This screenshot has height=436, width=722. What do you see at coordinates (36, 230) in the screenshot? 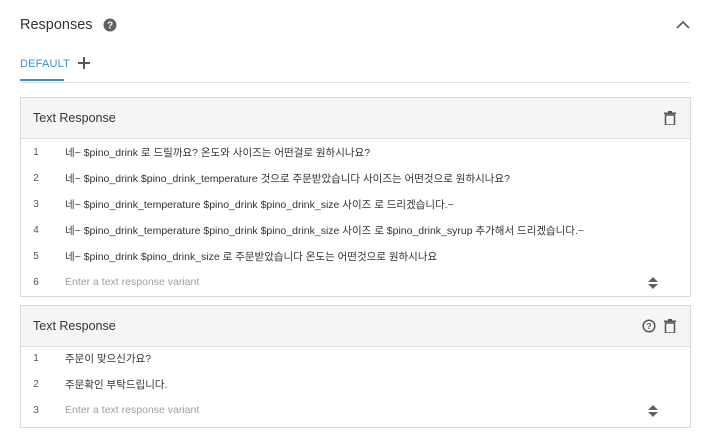
I see `row-number: 4` at bounding box center [36, 230].